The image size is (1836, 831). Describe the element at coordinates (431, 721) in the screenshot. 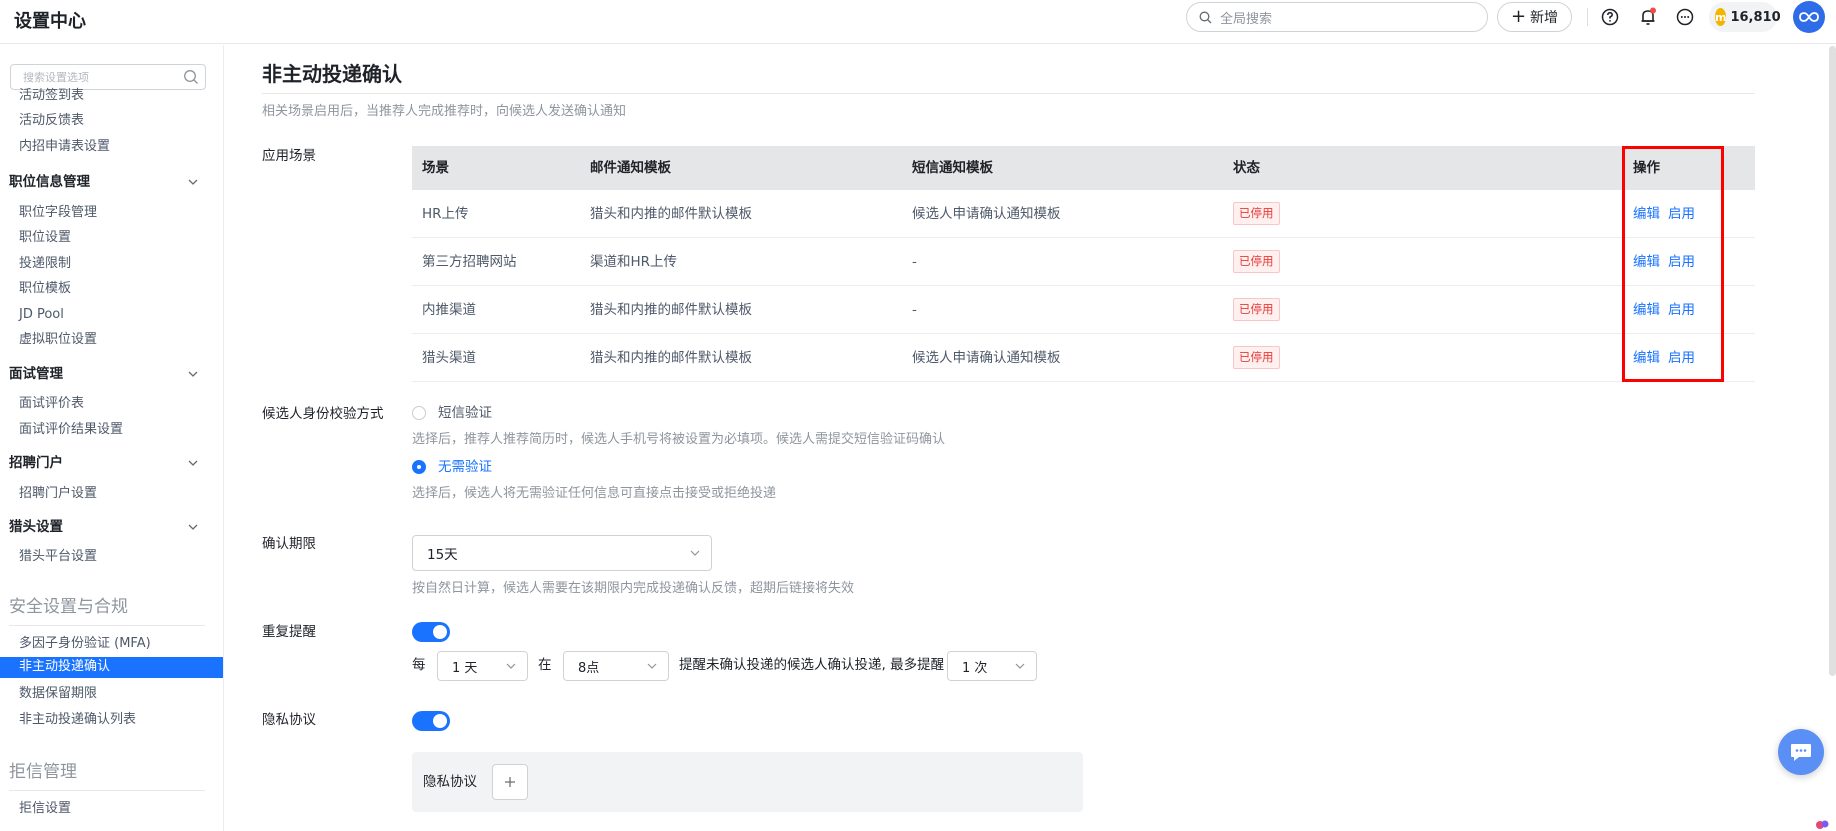

I see `privacy-toggle` at that location.